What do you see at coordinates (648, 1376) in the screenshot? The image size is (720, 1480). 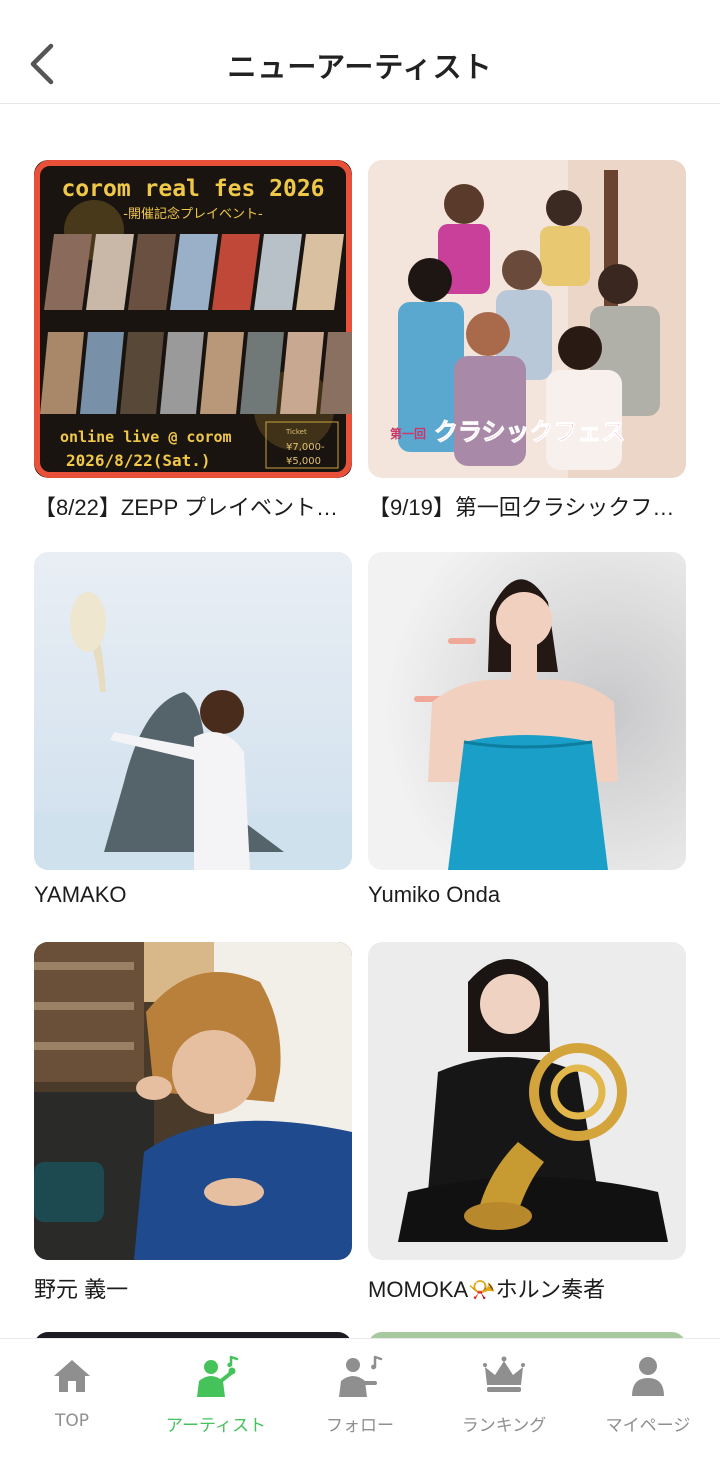 I see `person-icon` at bounding box center [648, 1376].